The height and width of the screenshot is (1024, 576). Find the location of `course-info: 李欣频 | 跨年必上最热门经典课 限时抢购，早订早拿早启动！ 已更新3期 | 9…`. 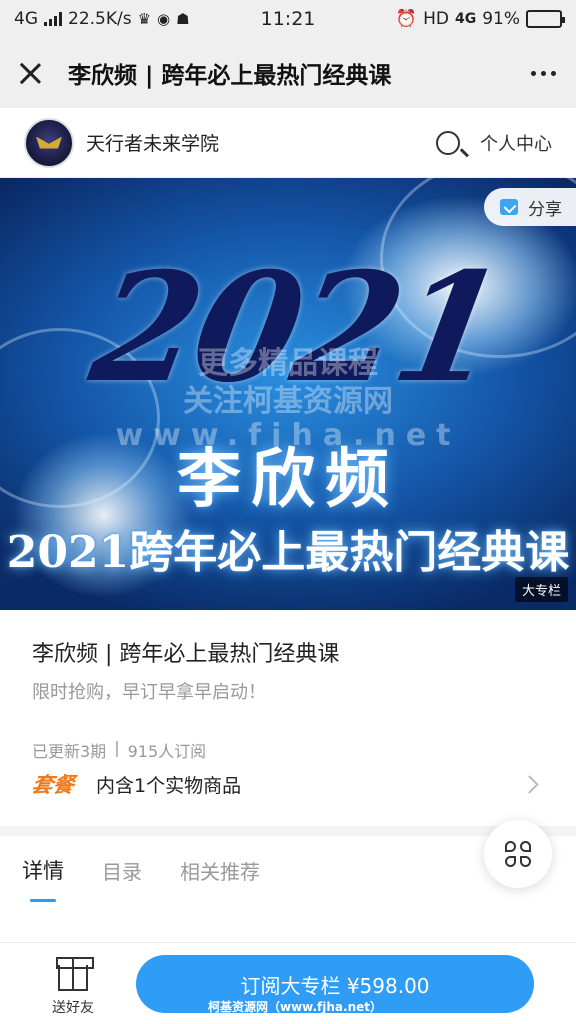

course-info: 李欣频 | 跨年必上最热门经典课 限时抢购，早订早拿早启动！ 已更新3期 | 9… is located at coordinates (288, 686).